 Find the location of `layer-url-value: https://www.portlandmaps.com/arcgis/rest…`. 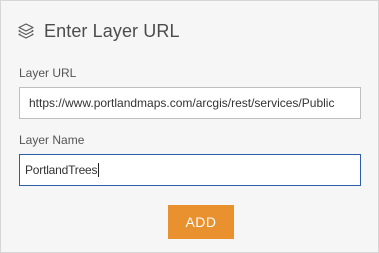

layer-url-value: https://www.portlandmaps.com/arcgis/rest… is located at coordinates (182, 103).